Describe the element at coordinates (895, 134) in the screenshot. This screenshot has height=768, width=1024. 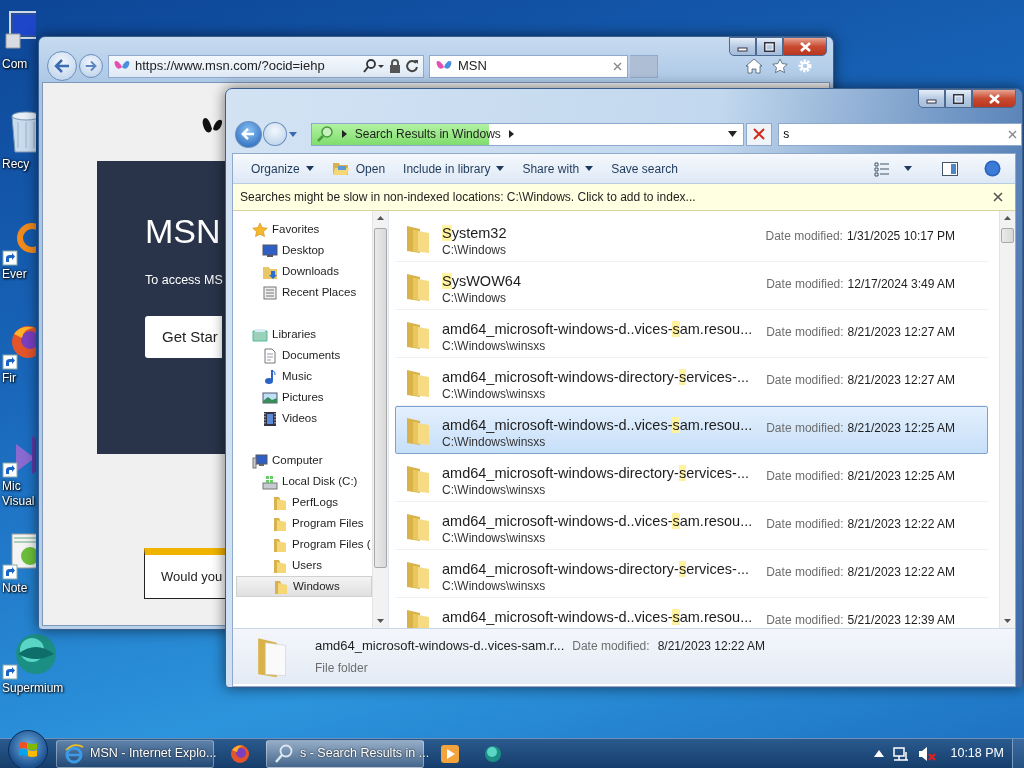
I see `search-field: s` at that location.